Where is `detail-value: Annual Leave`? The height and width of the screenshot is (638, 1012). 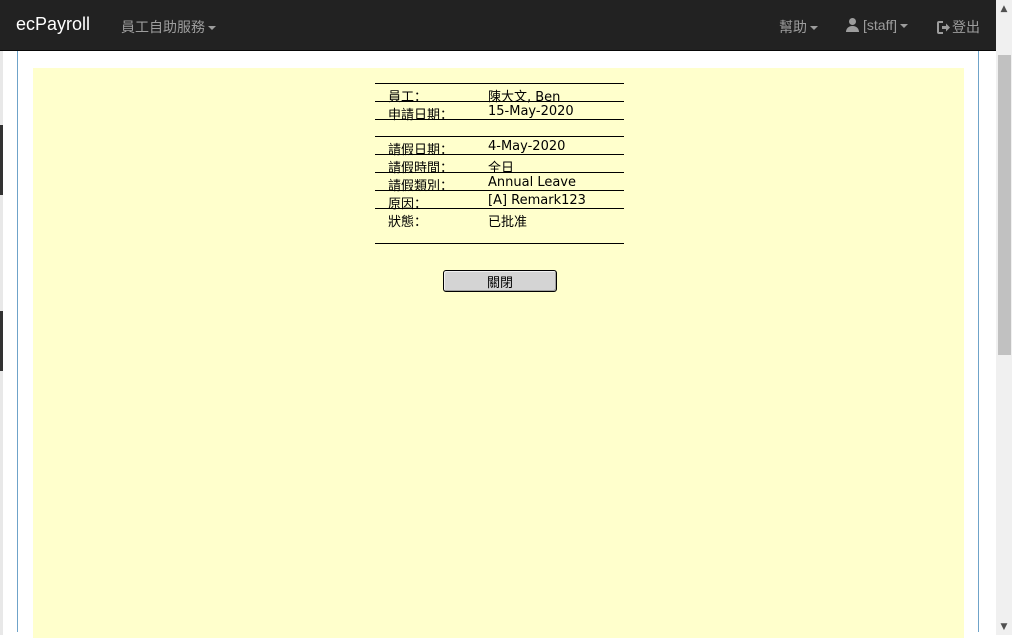
detail-value: Annual Leave is located at coordinates (532, 182).